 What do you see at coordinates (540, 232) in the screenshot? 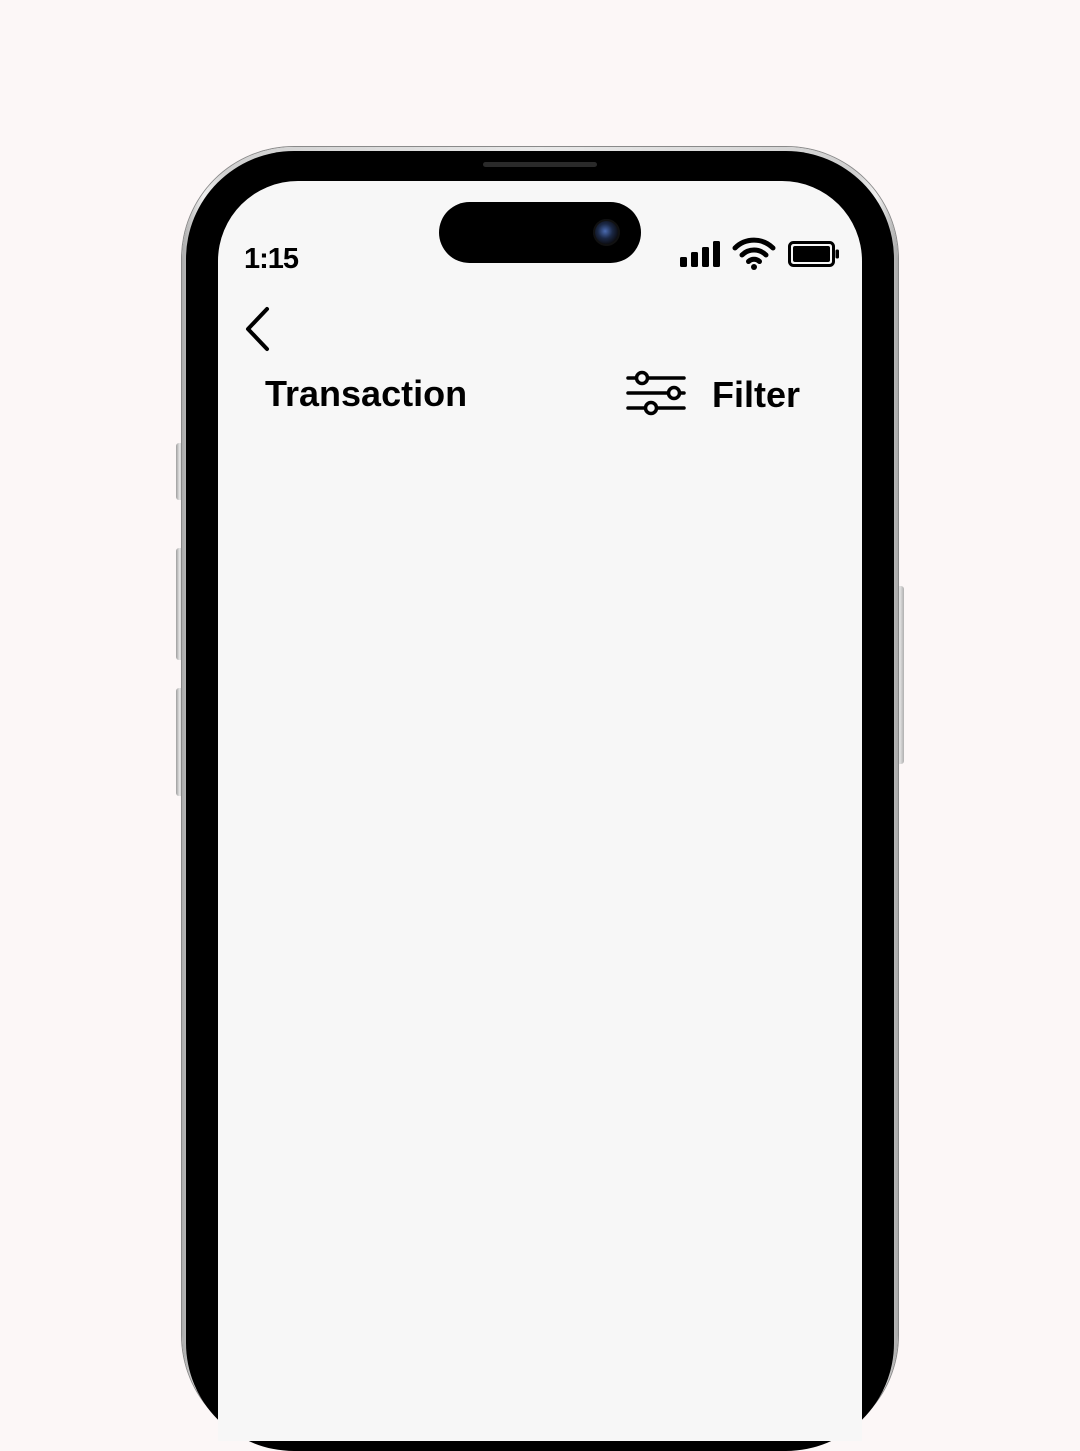
I see `dynamic-island` at bounding box center [540, 232].